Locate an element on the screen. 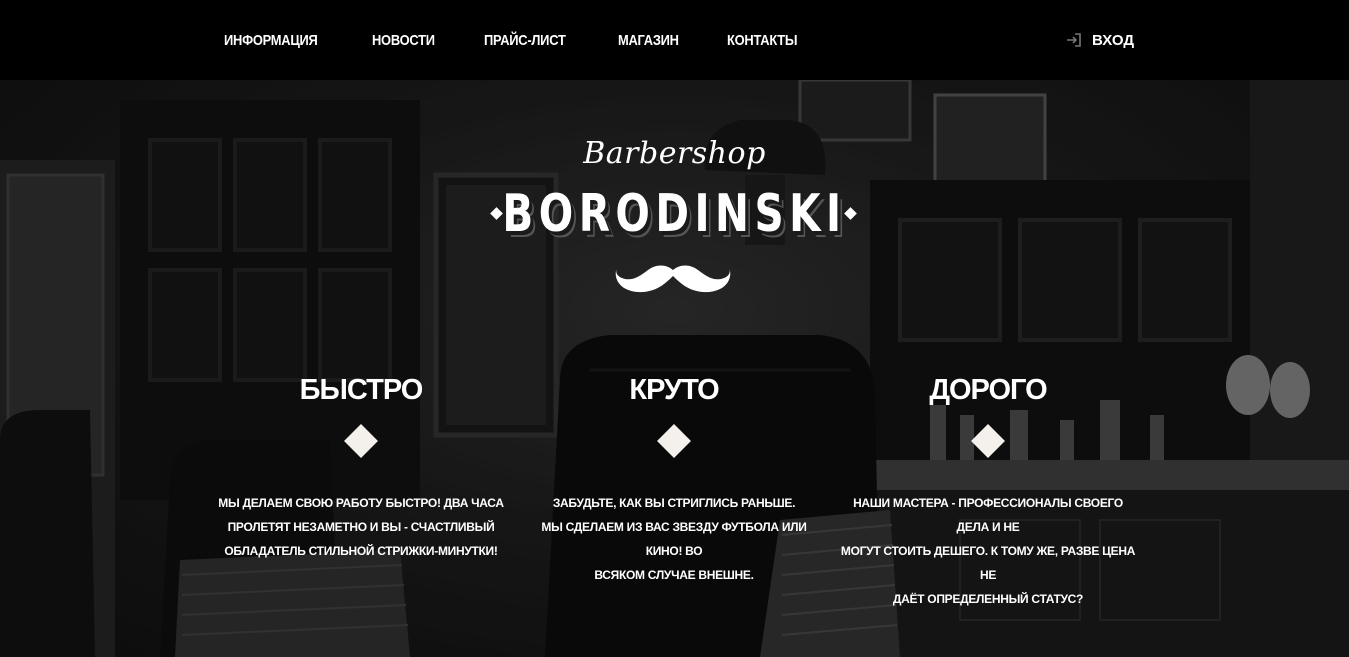 The width and height of the screenshot is (1349, 657). feature-title: БЫСТРО is located at coordinates (361, 390).